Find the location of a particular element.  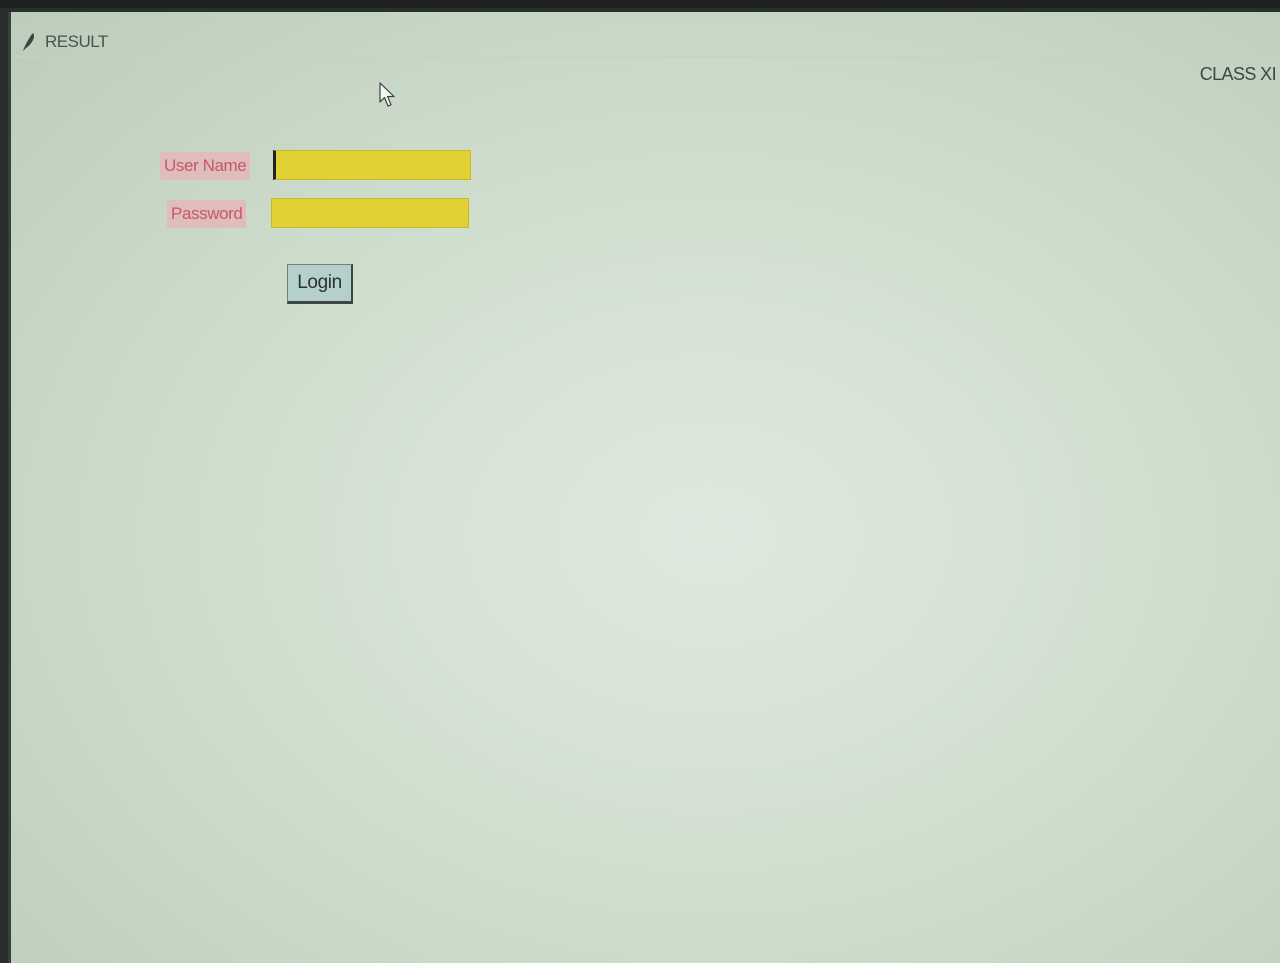

password-field is located at coordinates (370, 213).